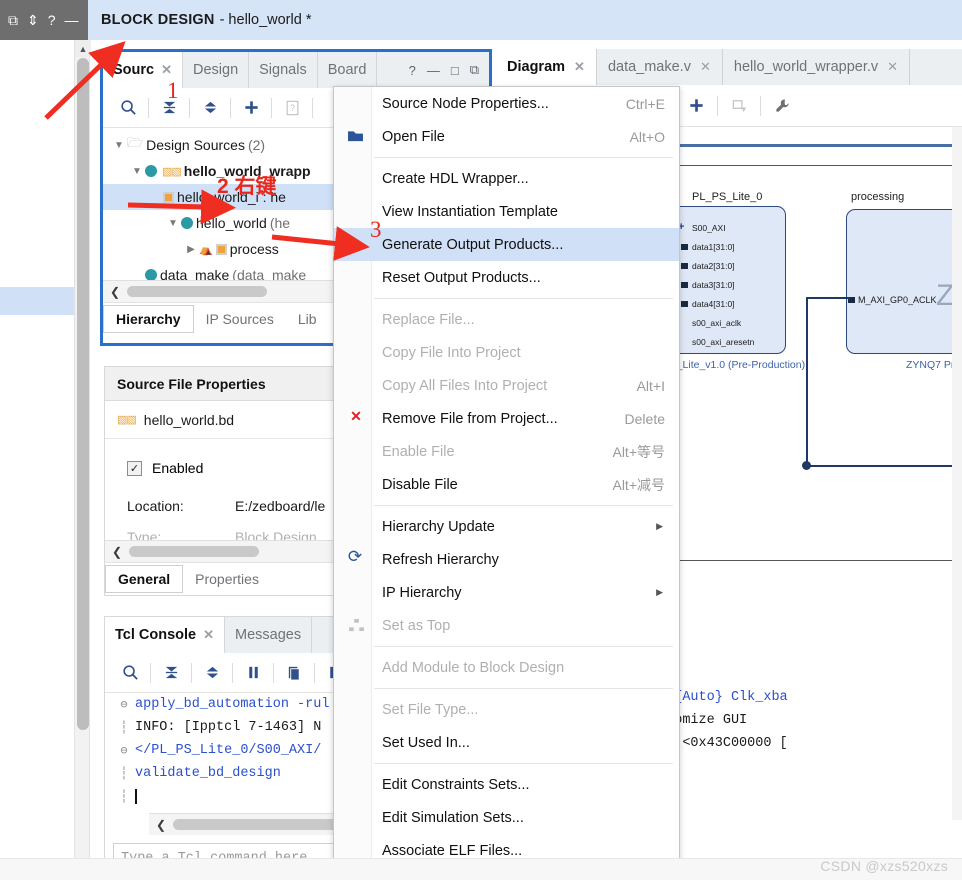 The width and height of the screenshot is (962, 880). Describe the element at coordinates (506, 592) in the screenshot. I see `menu-item-ip-hierarchy: IP Hierarchy ▶` at that location.